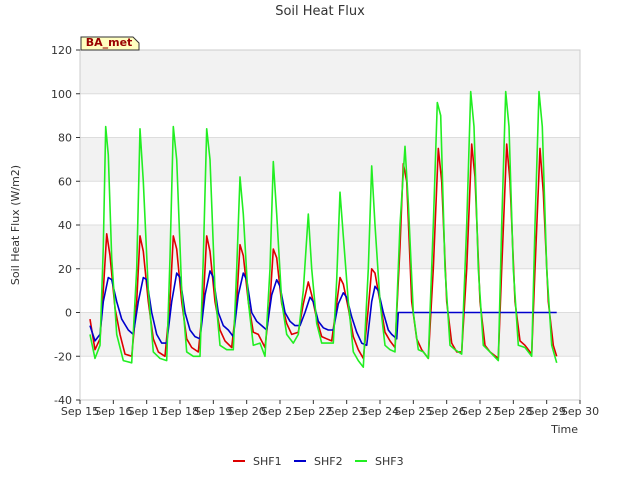 The image size is (640, 480). Describe the element at coordinates (320, 11) in the screenshot. I see `chart-title: Soil Heat Flux` at that location.